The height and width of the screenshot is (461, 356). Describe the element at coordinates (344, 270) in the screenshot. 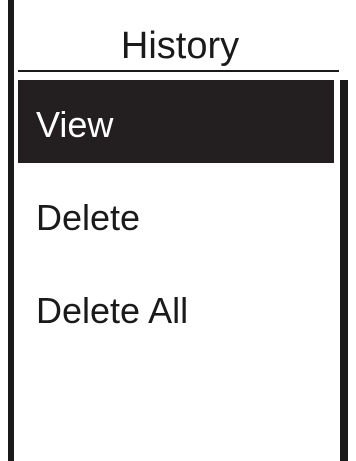

I see `scrollbar` at that location.